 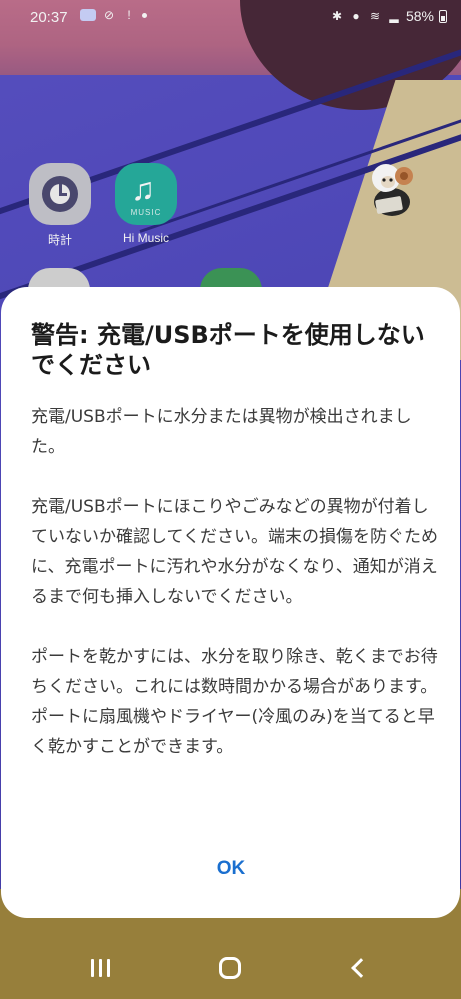 I want to click on recents-icon, so click(x=100, y=968).